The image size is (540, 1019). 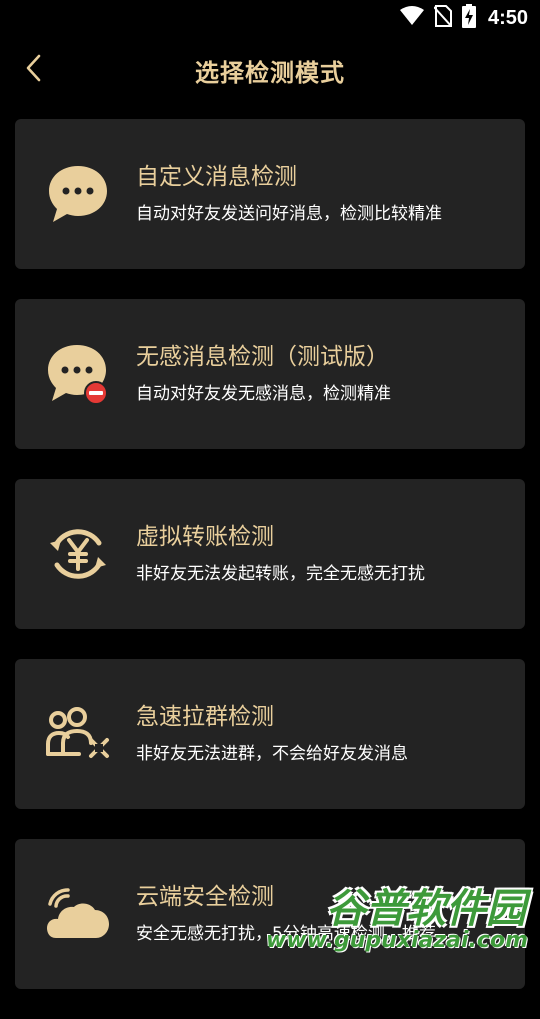 What do you see at coordinates (78, 914) in the screenshot?
I see `cloud-signal-icon` at bounding box center [78, 914].